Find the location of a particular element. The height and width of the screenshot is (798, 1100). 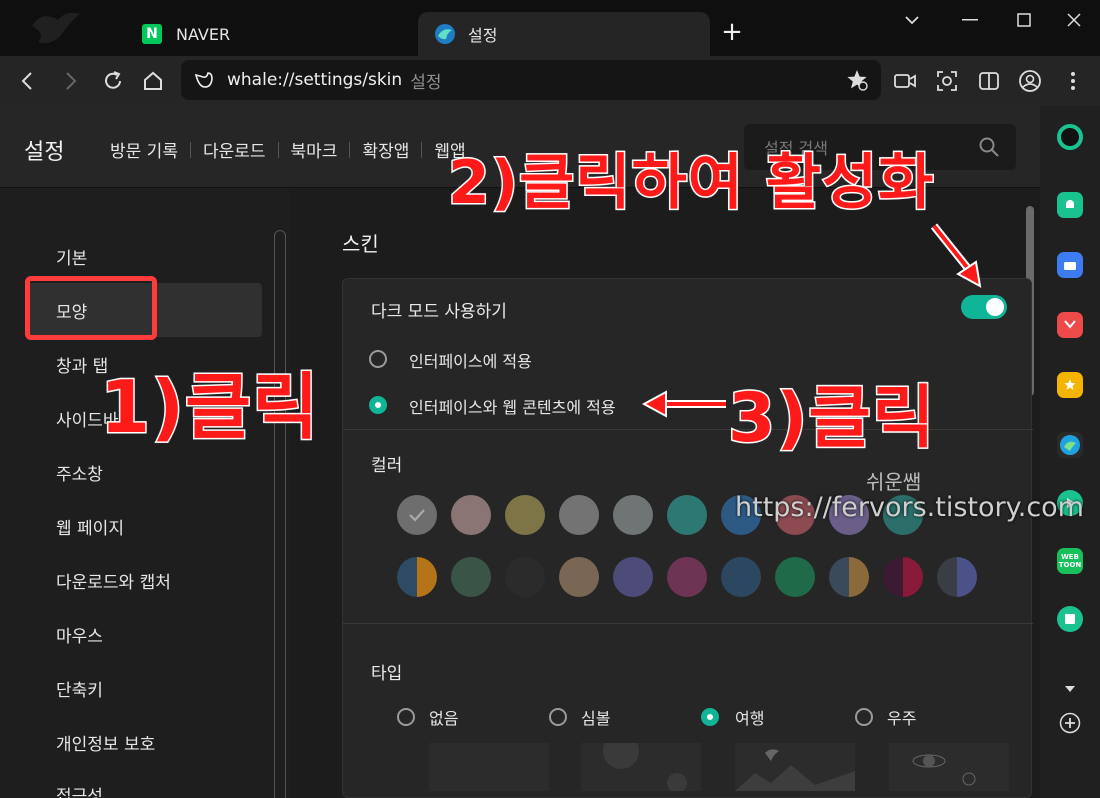

minimize-icon is located at coordinates (970, 20).